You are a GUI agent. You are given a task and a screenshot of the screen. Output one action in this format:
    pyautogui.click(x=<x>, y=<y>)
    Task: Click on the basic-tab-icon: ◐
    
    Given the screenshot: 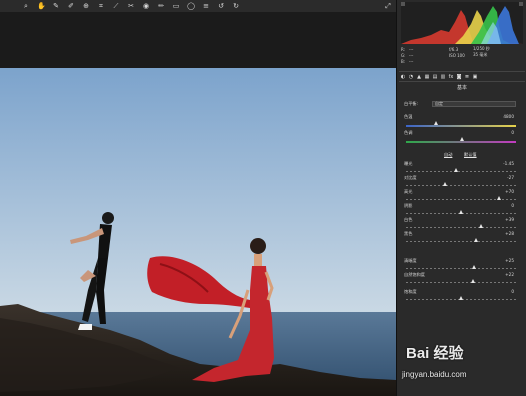 What is the action you would take?
    pyautogui.click(x=403, y=77)
    